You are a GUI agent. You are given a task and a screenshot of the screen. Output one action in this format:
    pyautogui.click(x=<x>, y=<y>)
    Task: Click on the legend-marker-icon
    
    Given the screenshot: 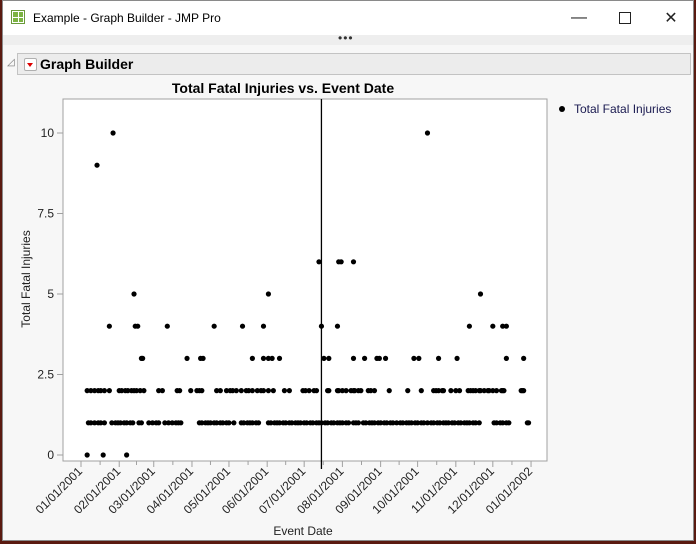 What is the action you would take?
    pyautogui.click(x=562, y=109)
    